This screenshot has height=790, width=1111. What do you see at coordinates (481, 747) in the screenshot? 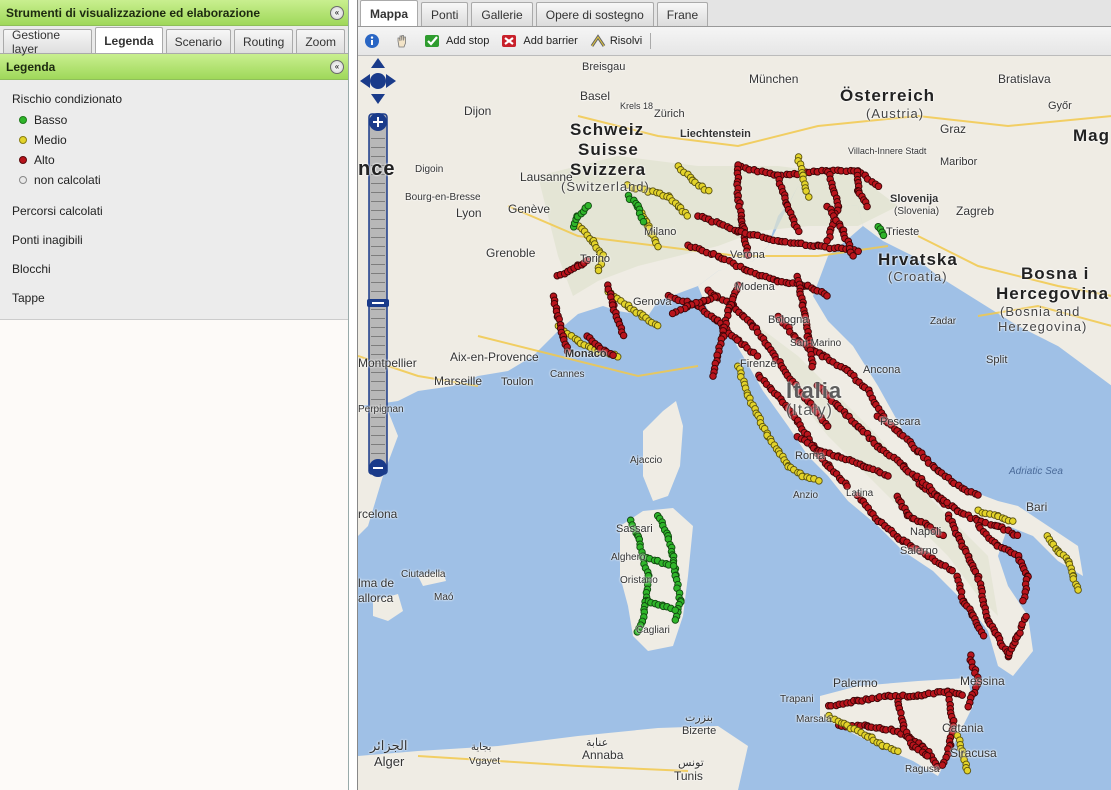
I see `map-label: بجاية` at bounding box center [481, 747].